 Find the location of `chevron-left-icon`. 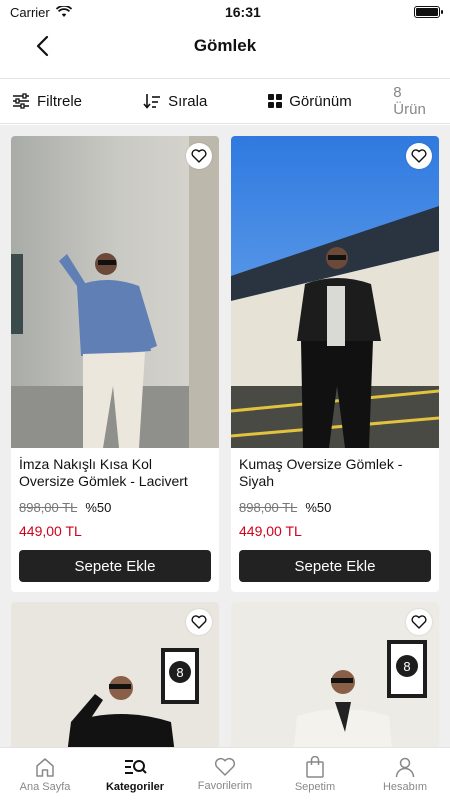

chevron-left-icon is located at coordinates (42, 46).